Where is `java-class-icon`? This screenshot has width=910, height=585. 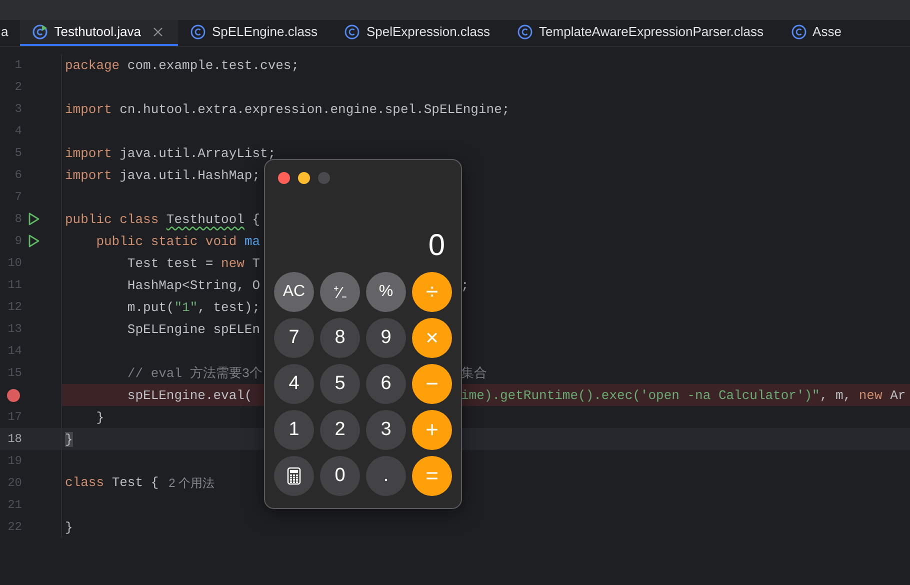
java-class-icon is located at coordinates (40, 32).